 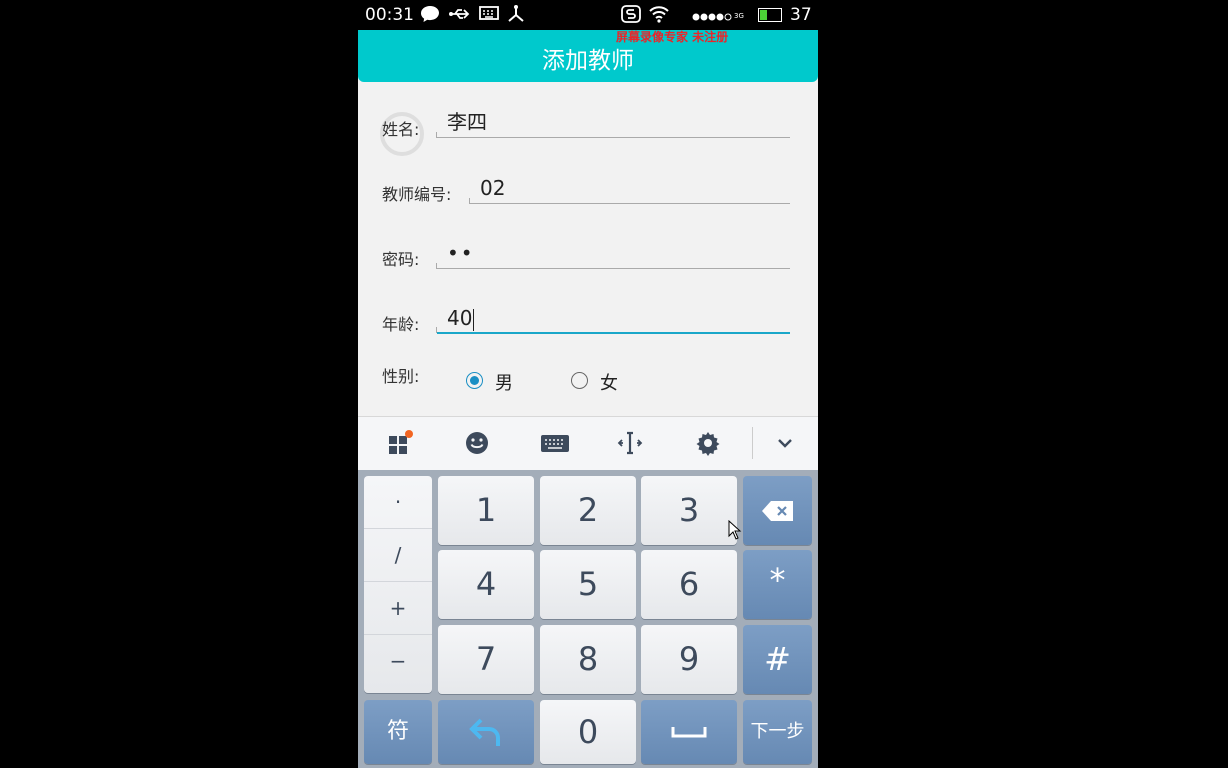 What do you see at coordinates (588, 15) in the screenshot?
I see `status-bar: 00:31 3G 37` at bounding box center [588, 15].